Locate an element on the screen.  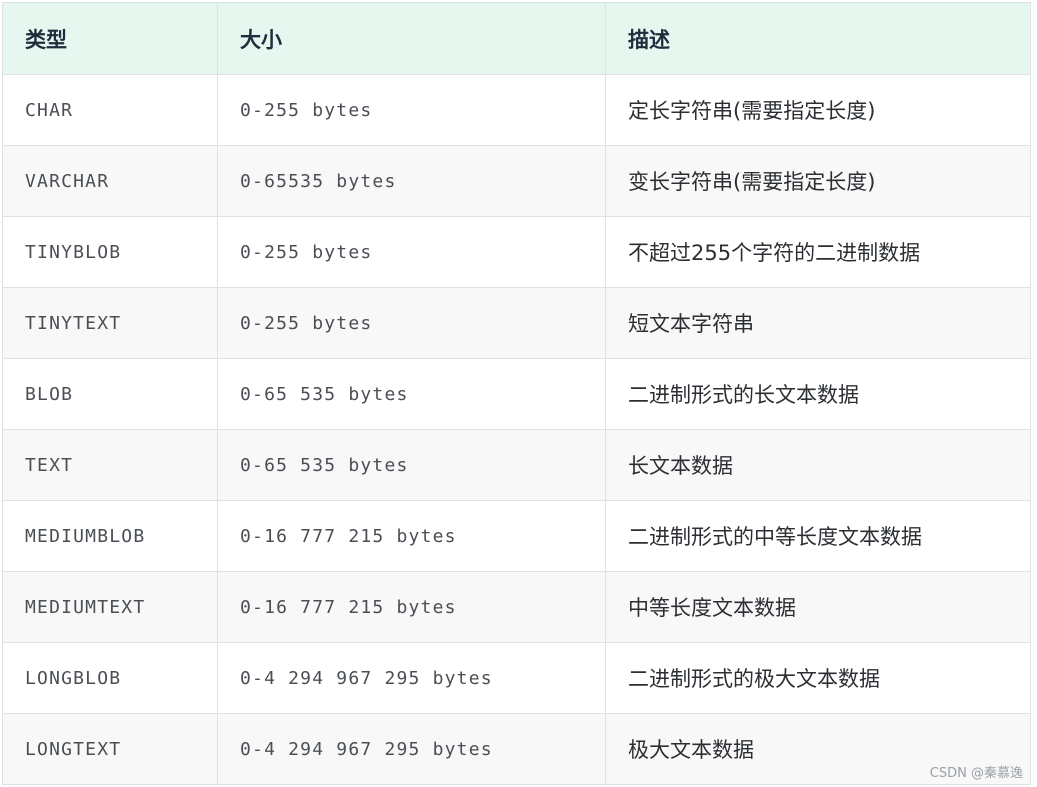
header-description: 描述 is located at coordinates (818, 38).